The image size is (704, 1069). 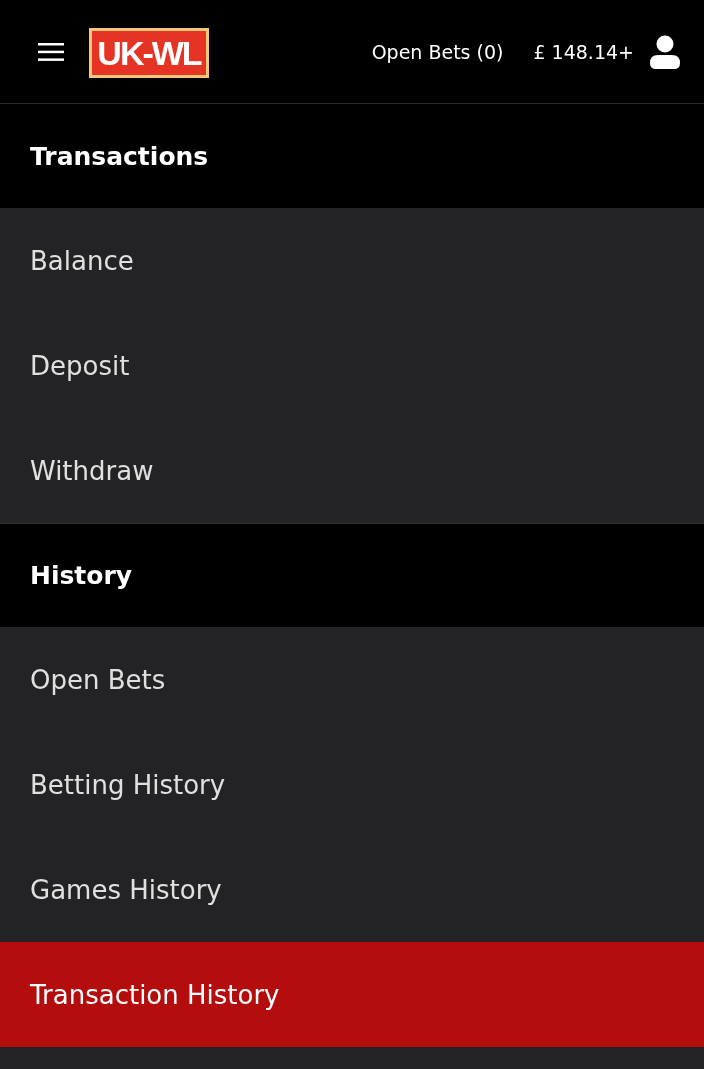 What do you see at coordinates (437, 51) in the screenshot?
I see `open-bets-link: Open Bets (0)` at bounding box center [437, 51].